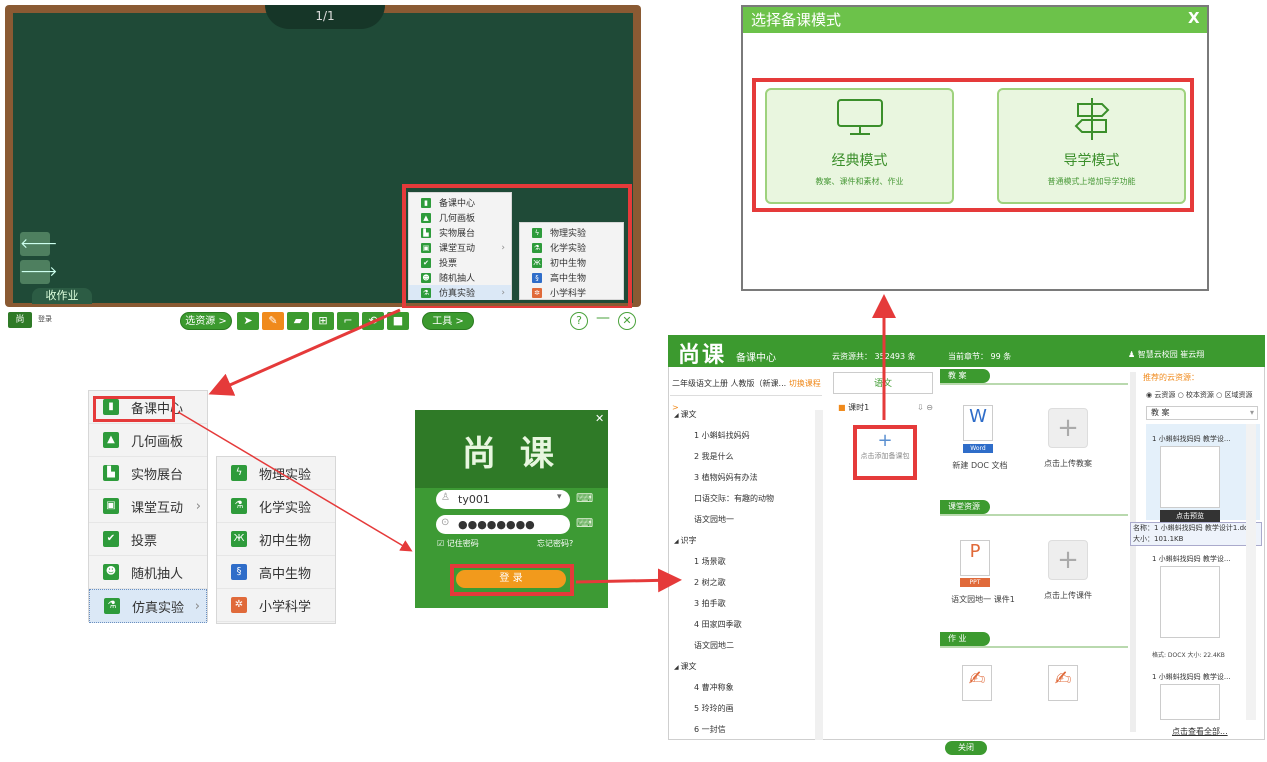 The width and height of the screenshot is (1267, 762). What do you see at coordinates (295, 481) in the screenshot?
I see `arrow-to-login` at bounding box center [295, 481].